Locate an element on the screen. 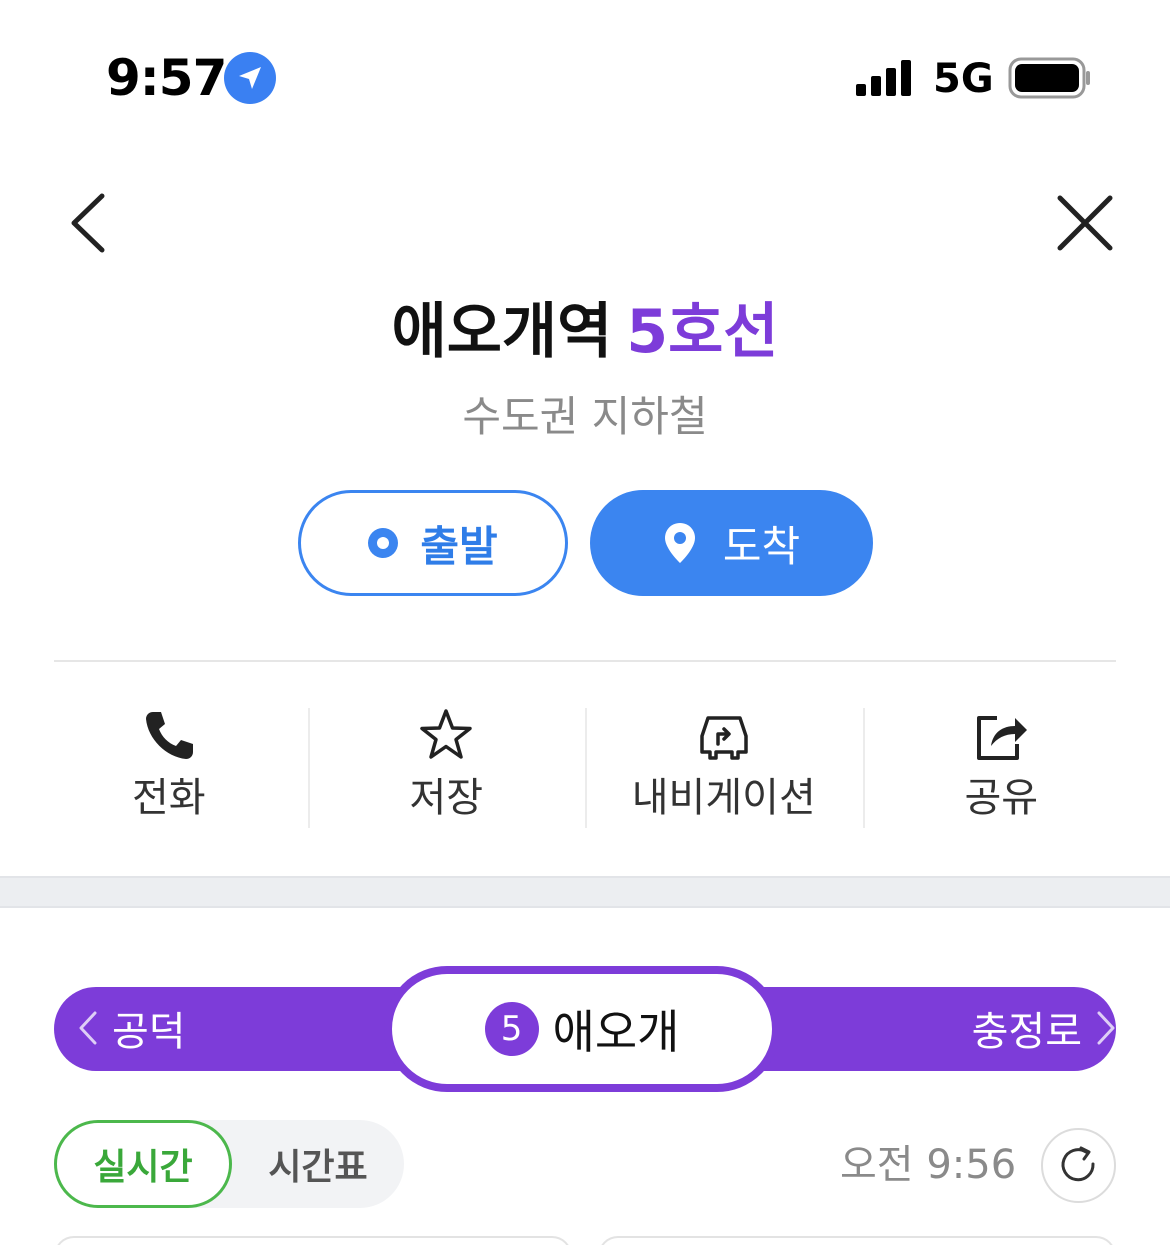 This screenshot has height=1245, width=1170. arrive-button: 도착 is located at coordinates (731, 543).